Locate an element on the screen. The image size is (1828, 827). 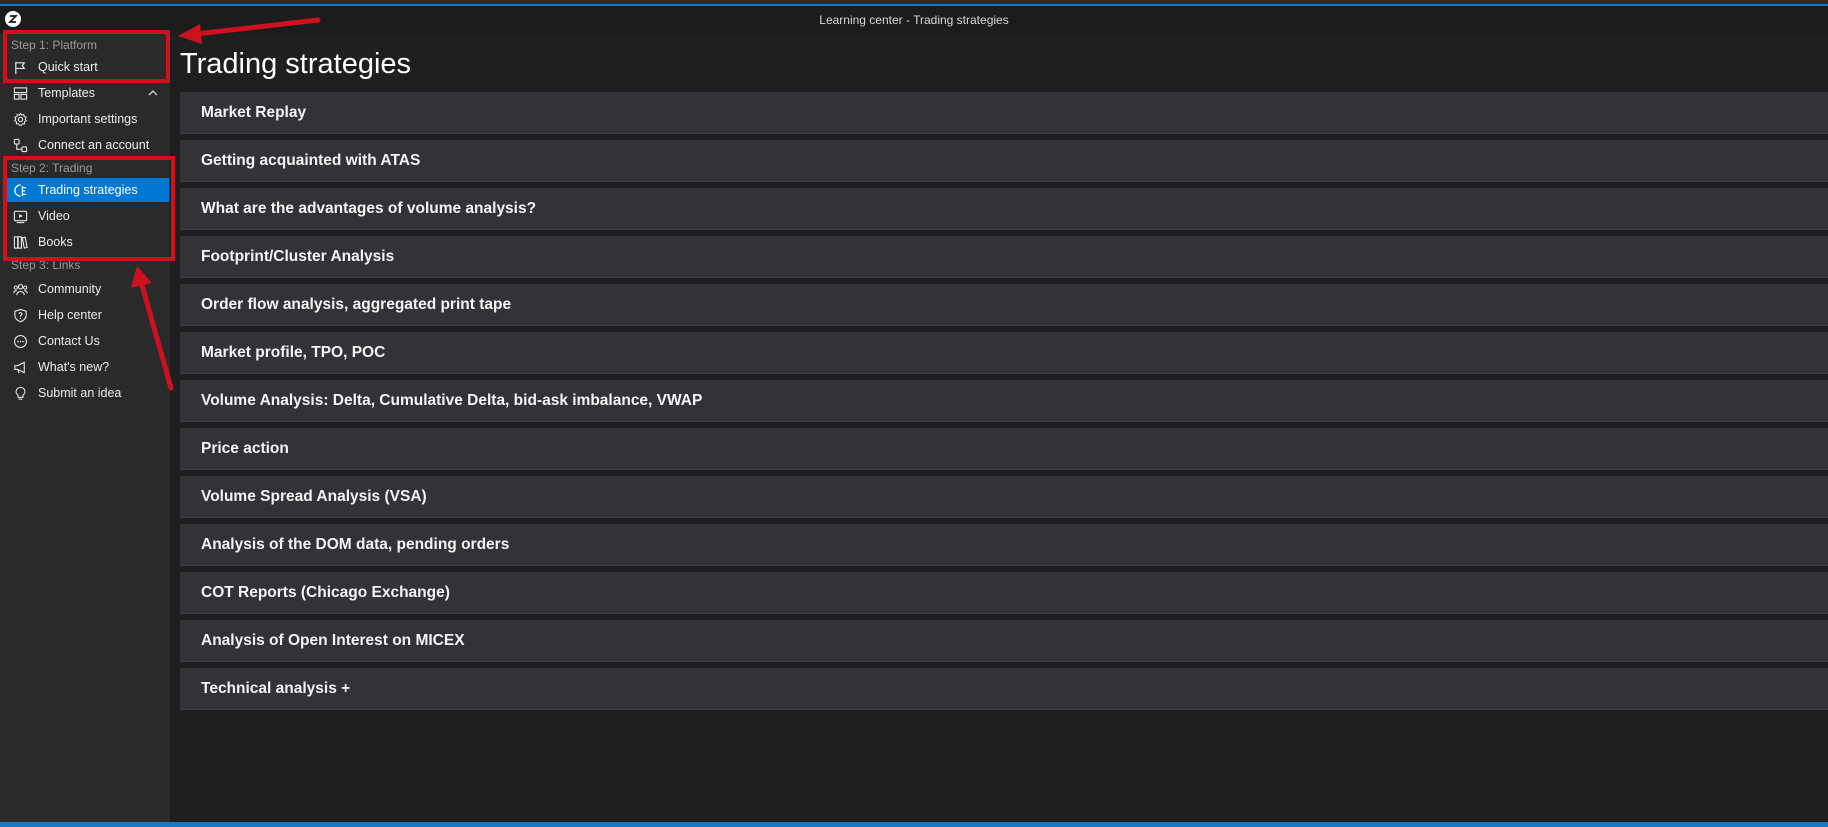
layout-icon is located at coordinates (20, 93).